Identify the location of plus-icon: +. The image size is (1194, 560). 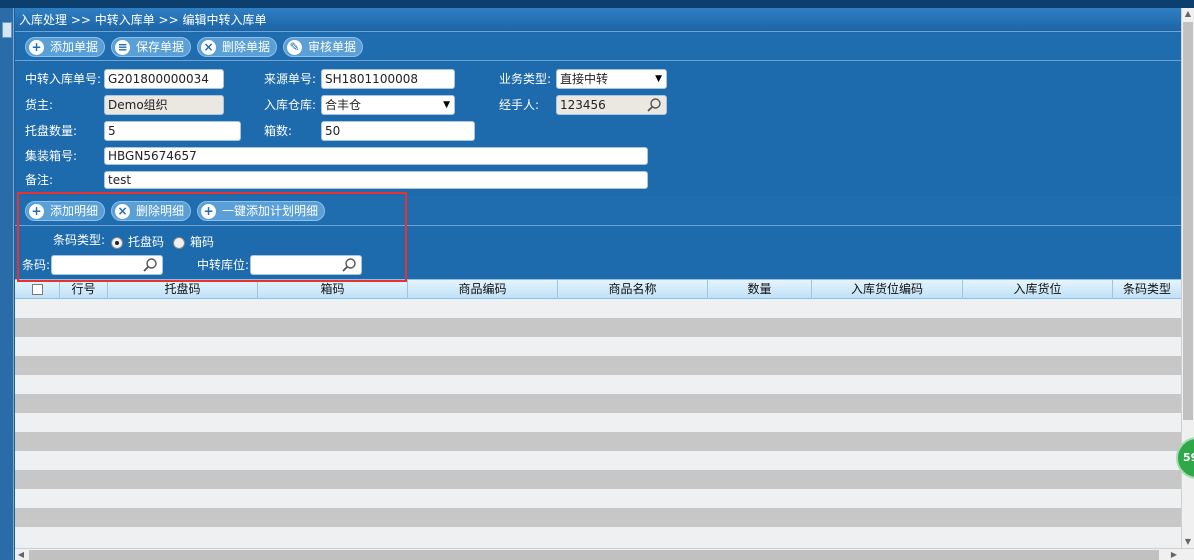
(36, 47).